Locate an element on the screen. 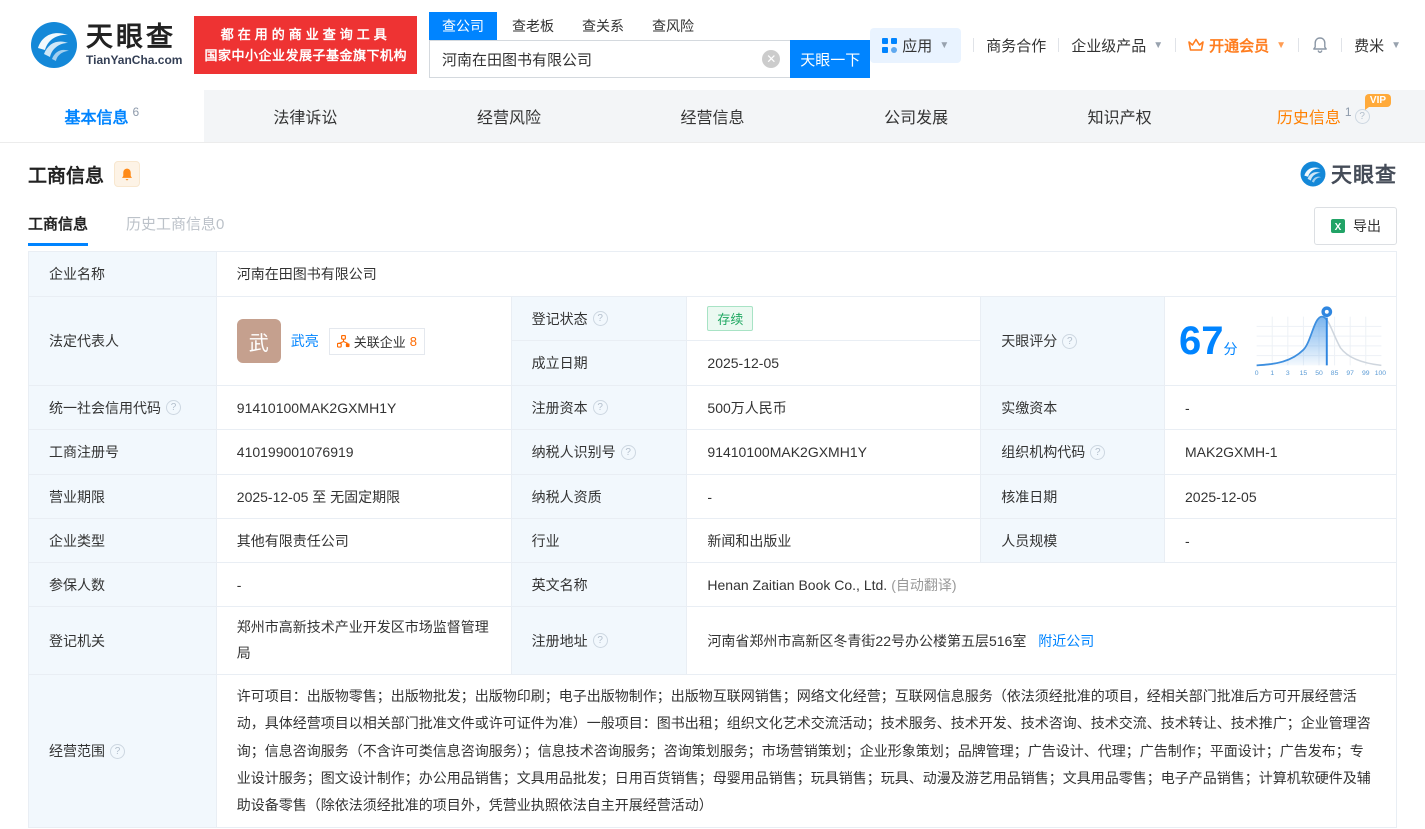 The width and height of the screenshot is (1425, 829). reg-number-value: 410199001076919 is located at coordinates (363, 452).